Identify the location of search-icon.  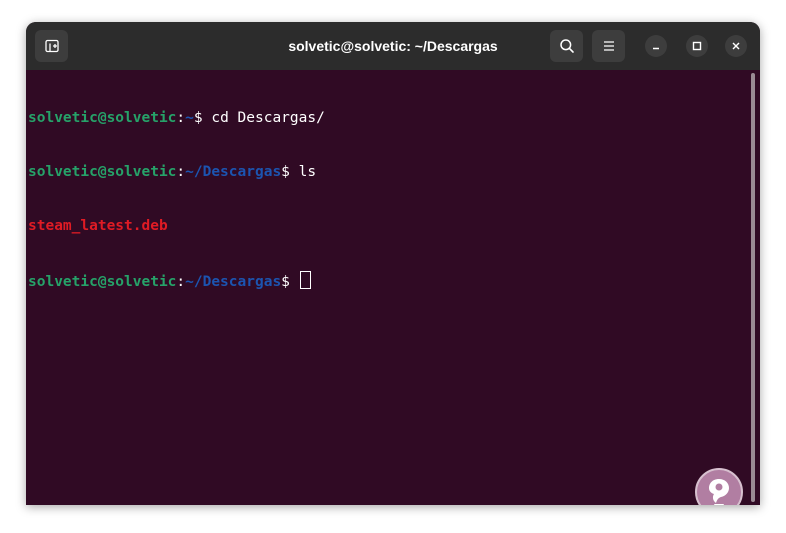
(566, 46).